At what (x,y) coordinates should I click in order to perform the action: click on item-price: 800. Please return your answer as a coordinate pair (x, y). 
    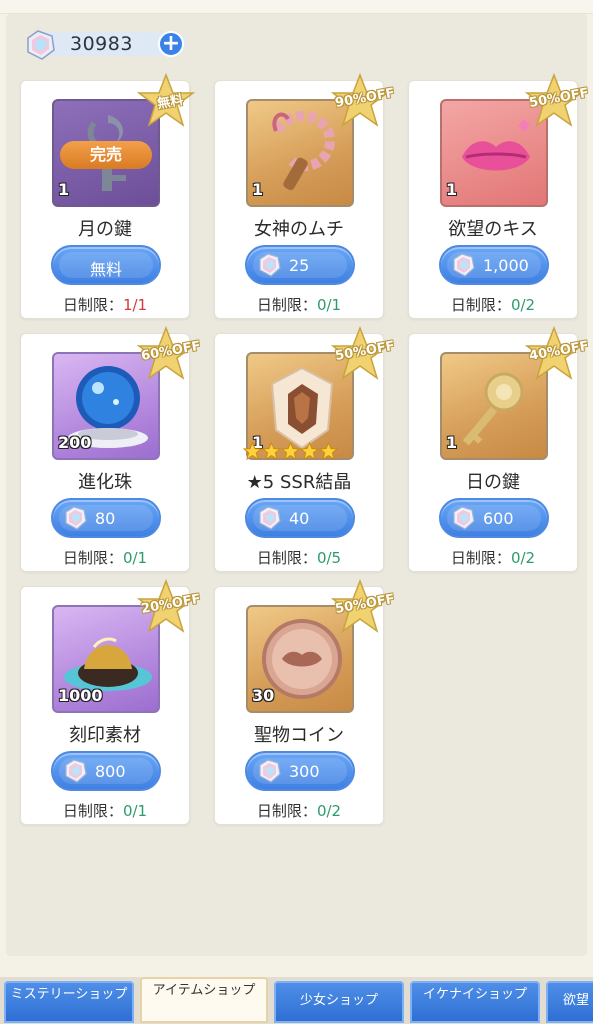
    Looking at the image, I should click on (110, 771).